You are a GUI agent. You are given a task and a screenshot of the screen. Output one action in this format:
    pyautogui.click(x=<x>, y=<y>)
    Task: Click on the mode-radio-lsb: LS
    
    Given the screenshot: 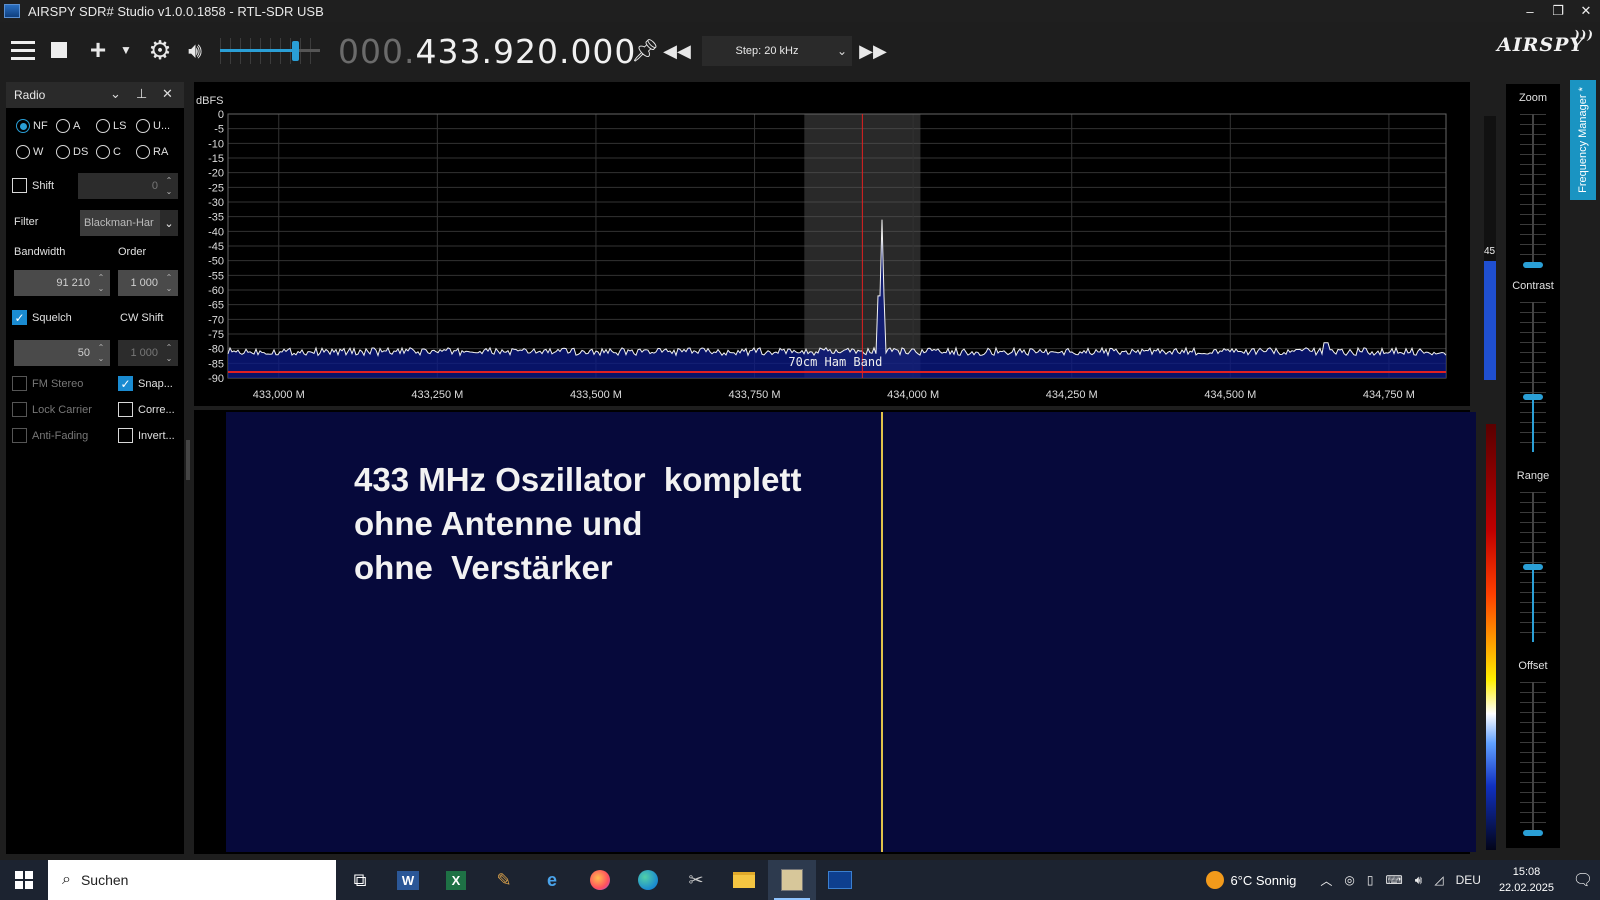 What is the action you would take?
    pyautogui.click(x=111, y=126)
    